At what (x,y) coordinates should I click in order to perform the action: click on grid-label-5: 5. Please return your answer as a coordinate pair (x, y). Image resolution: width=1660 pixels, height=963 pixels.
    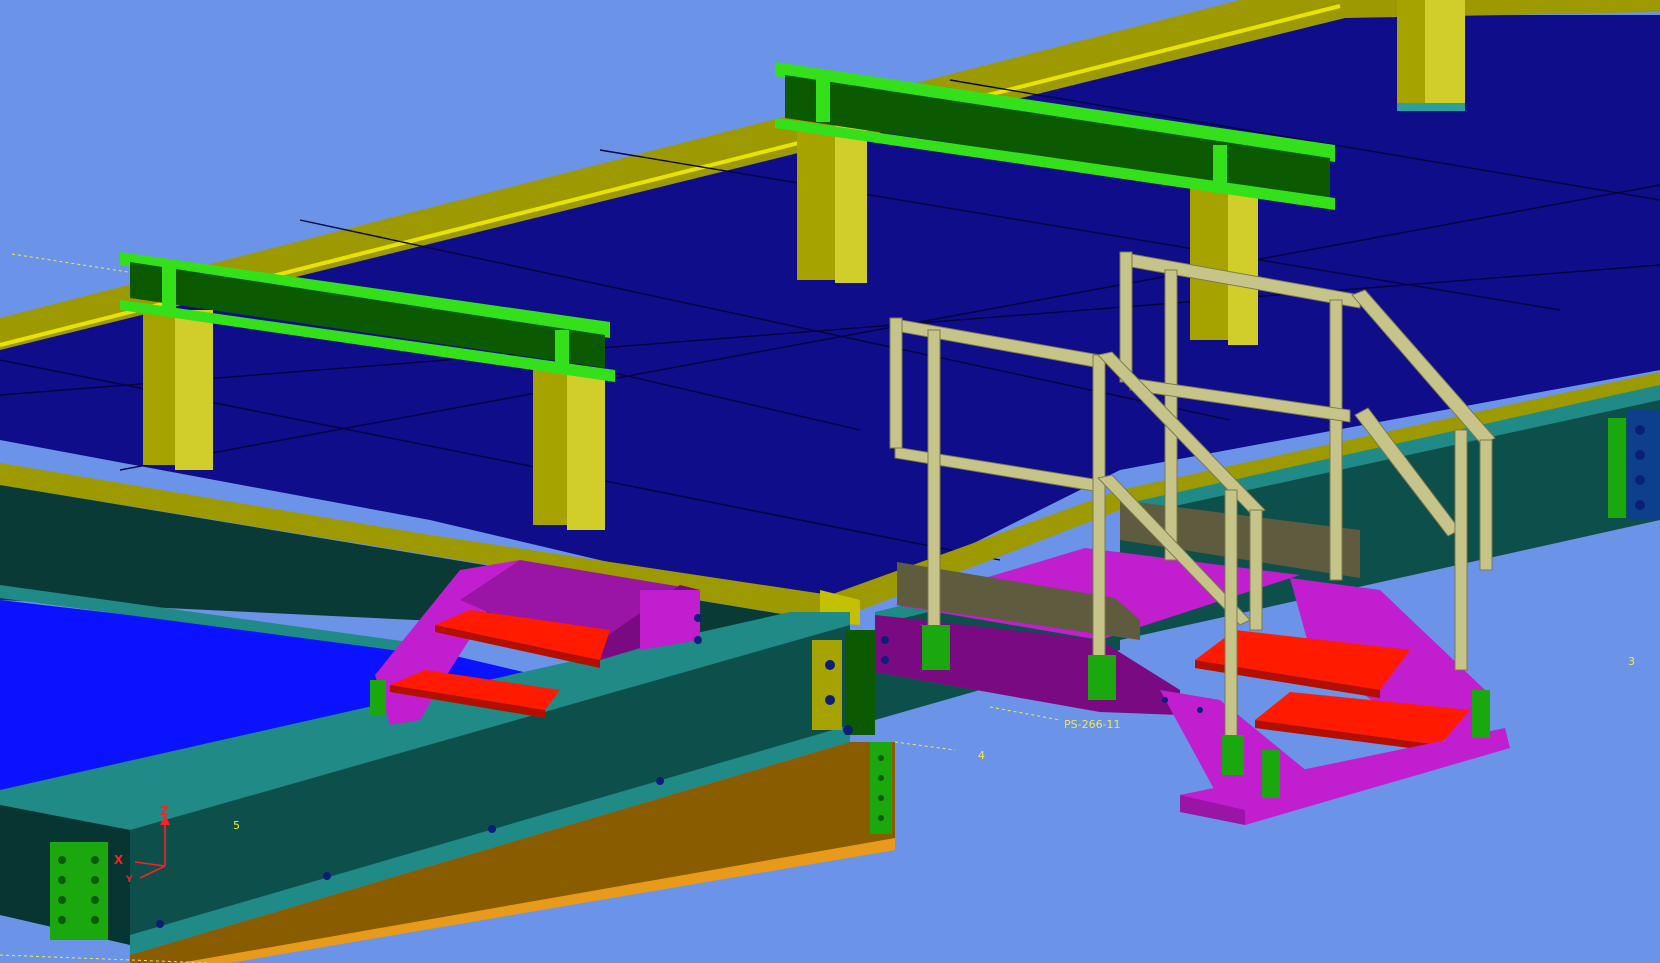
    Looking at the image, I should click on (236, 825).